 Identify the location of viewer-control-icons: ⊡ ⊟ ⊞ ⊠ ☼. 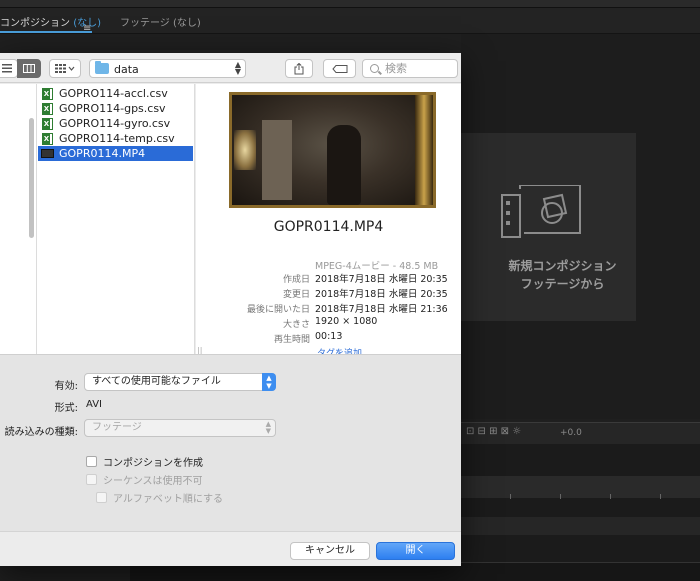
(493, 431).